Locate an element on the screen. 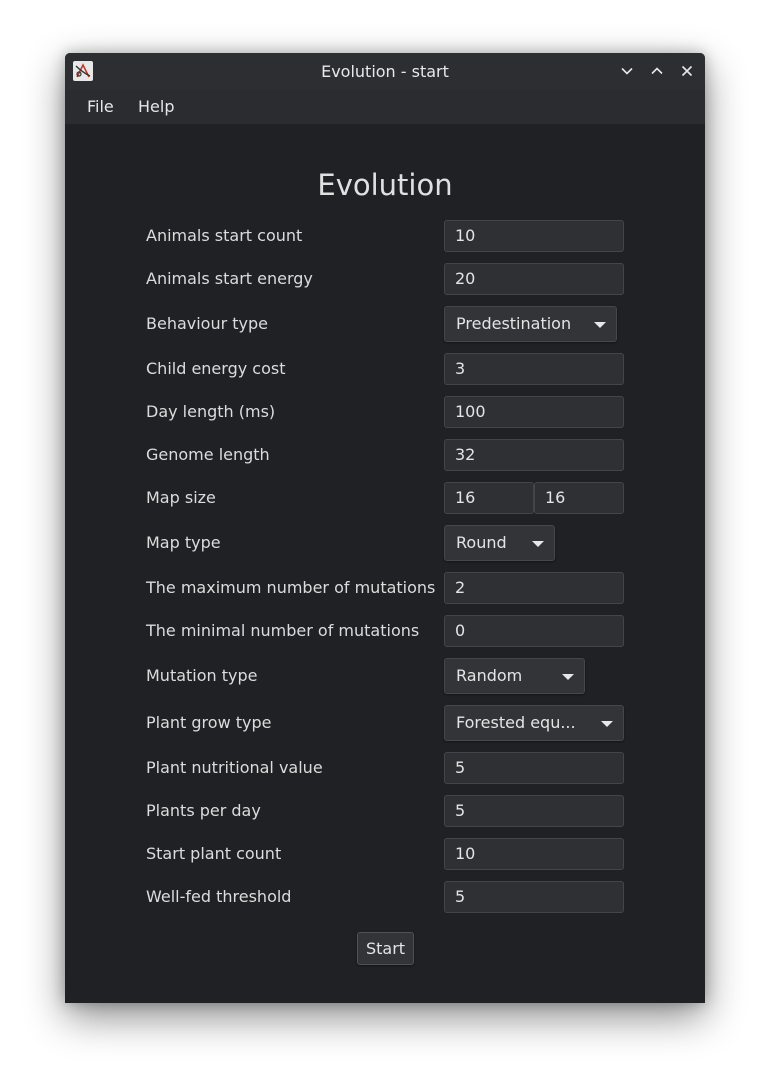 This screenshot has width=770, height=1080. menu-file: File is located at coordinates (100, 107).